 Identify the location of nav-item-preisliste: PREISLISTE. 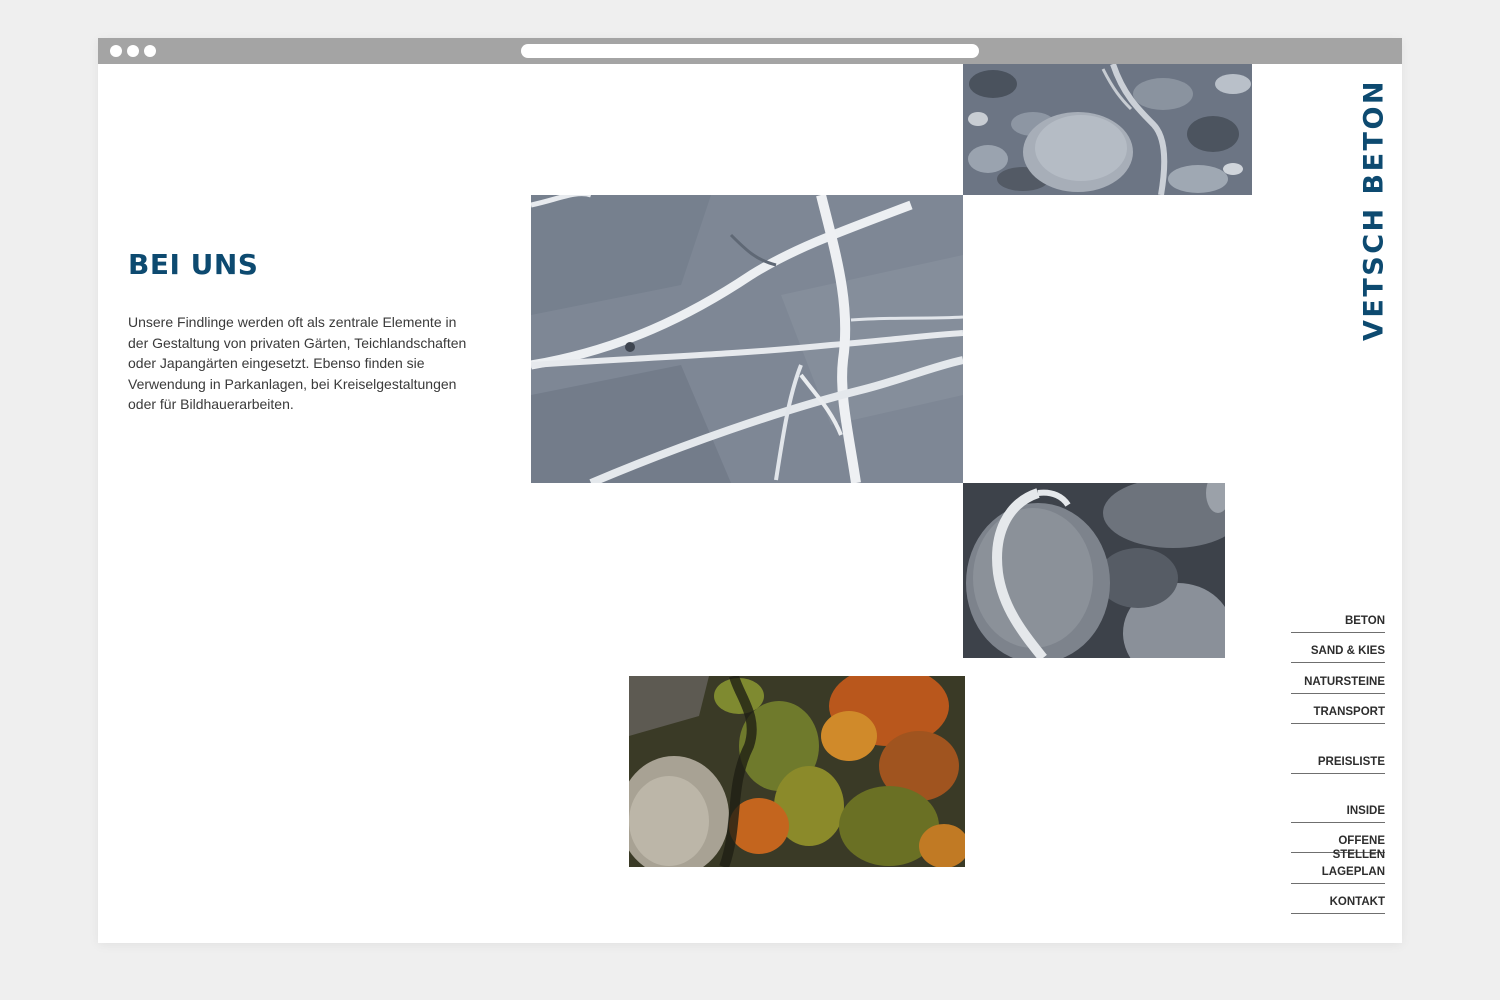
(1338, 764).